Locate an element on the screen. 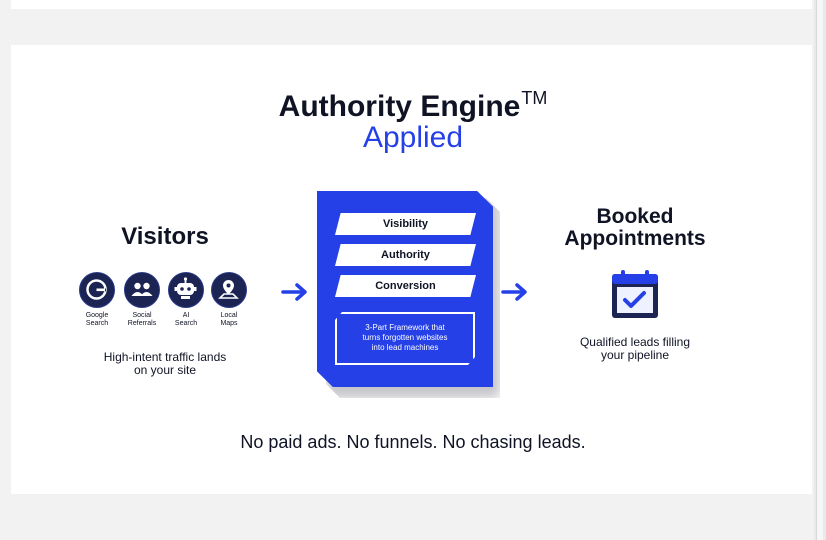 This screenshot has height=540, width=826. booked-heading: Booked Appointments is located at coordinates (635, 228).